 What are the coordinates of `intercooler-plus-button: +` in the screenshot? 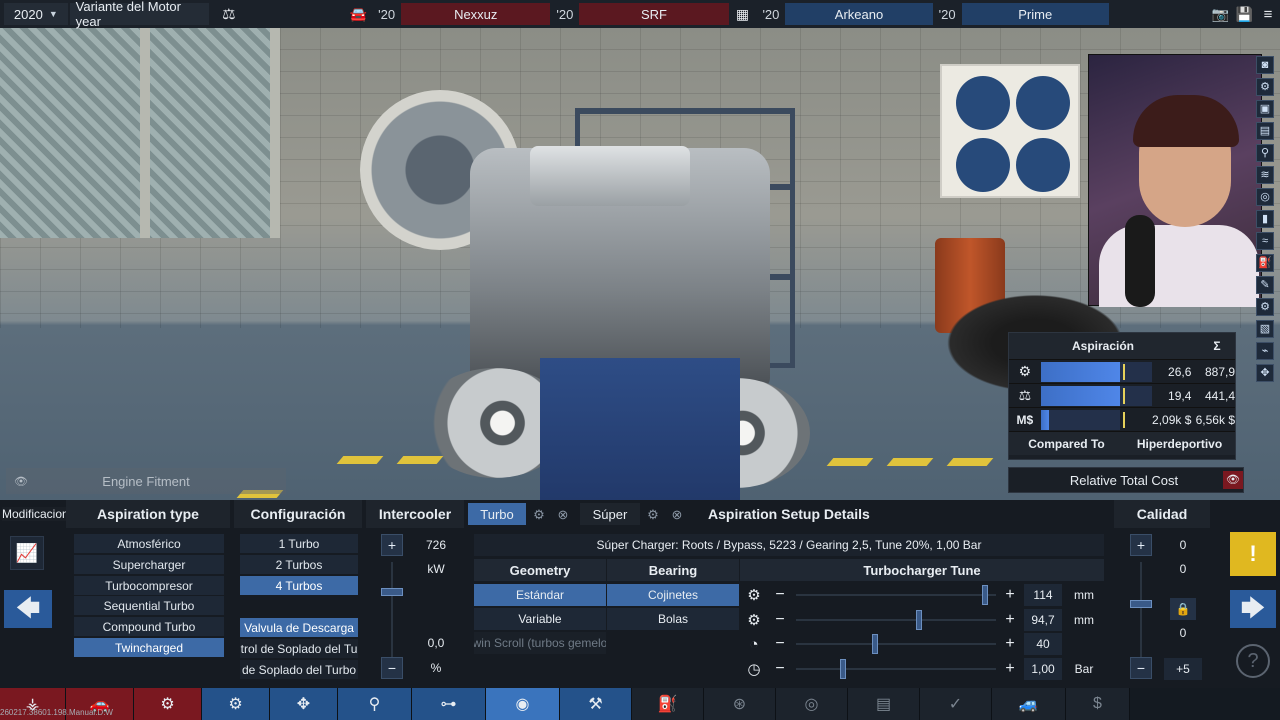 It's located at (392, 545).